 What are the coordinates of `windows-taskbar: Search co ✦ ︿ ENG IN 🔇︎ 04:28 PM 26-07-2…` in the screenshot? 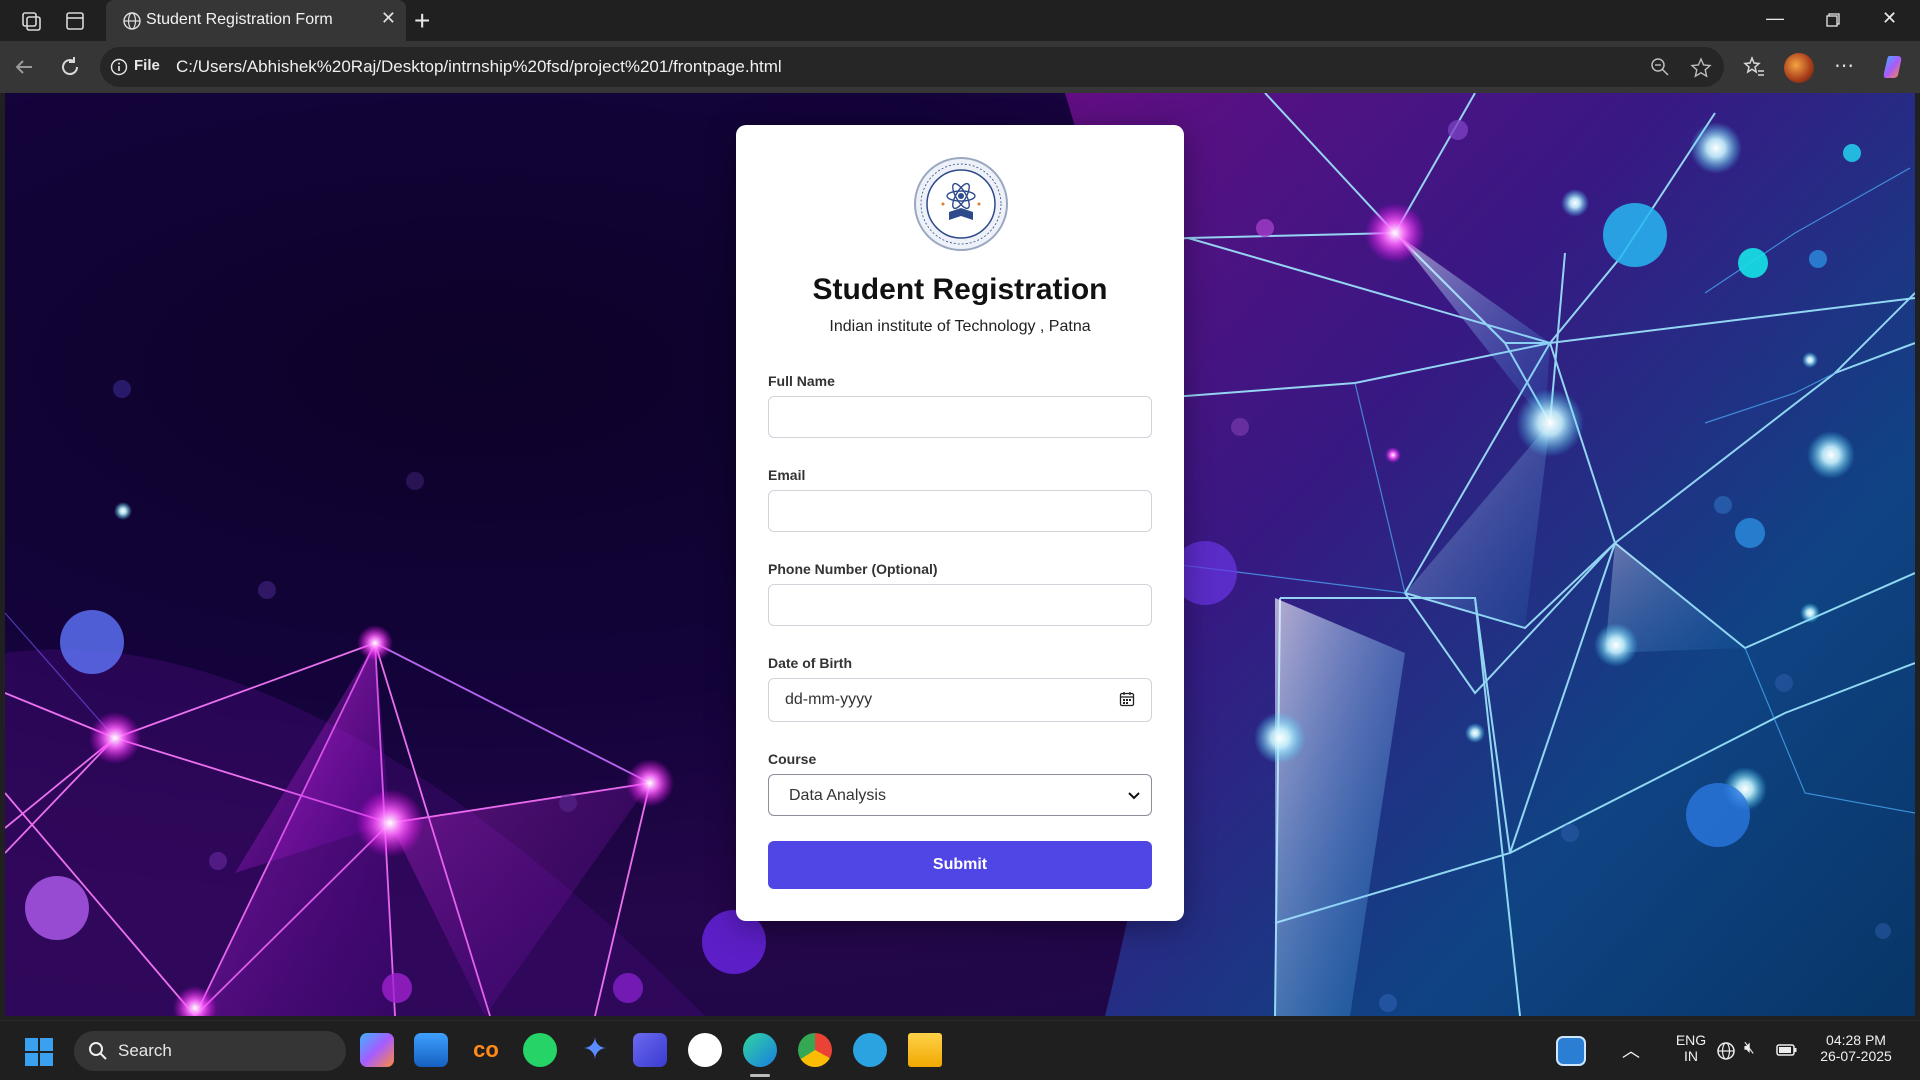 It's located at (960, 1050).